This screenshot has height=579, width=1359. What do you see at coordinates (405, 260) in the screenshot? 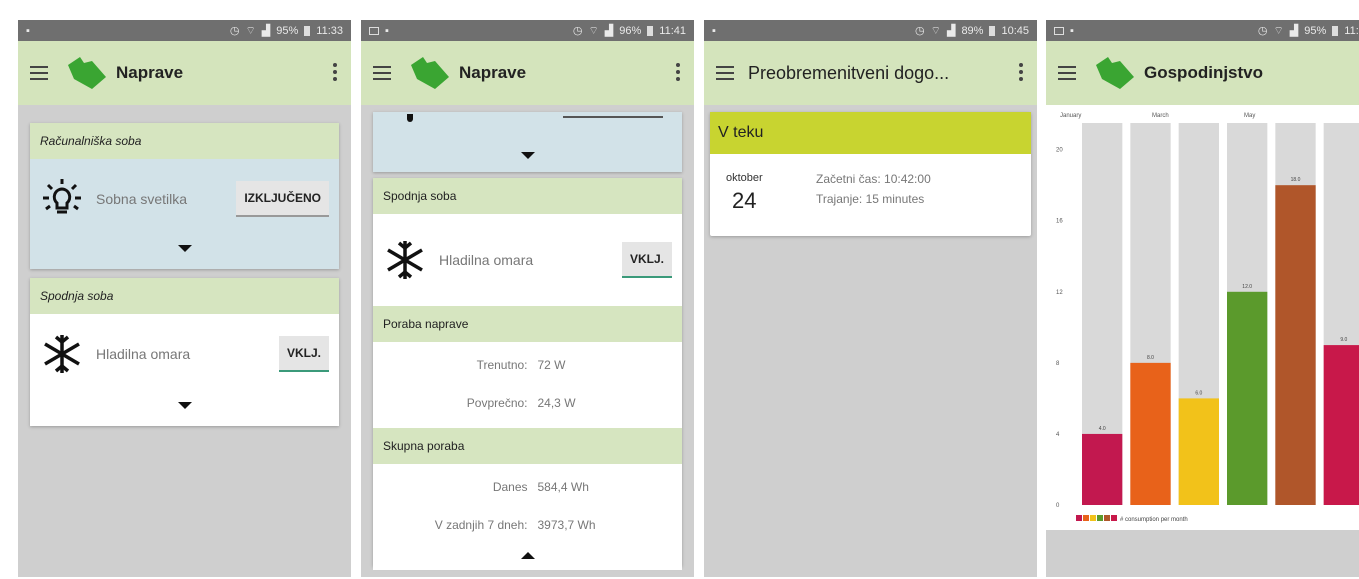
I see `snowflake-icon` at bounding box center [405, 260].